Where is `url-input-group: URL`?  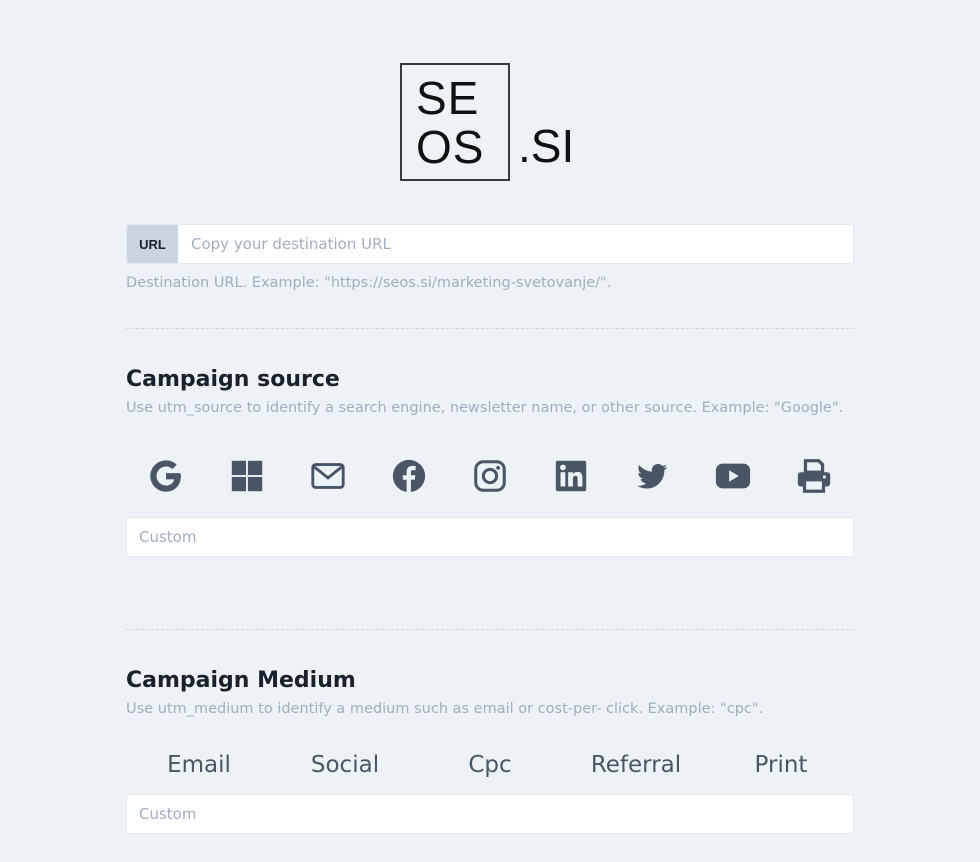 url-input-group: URL is located at coordinates (490, 244).